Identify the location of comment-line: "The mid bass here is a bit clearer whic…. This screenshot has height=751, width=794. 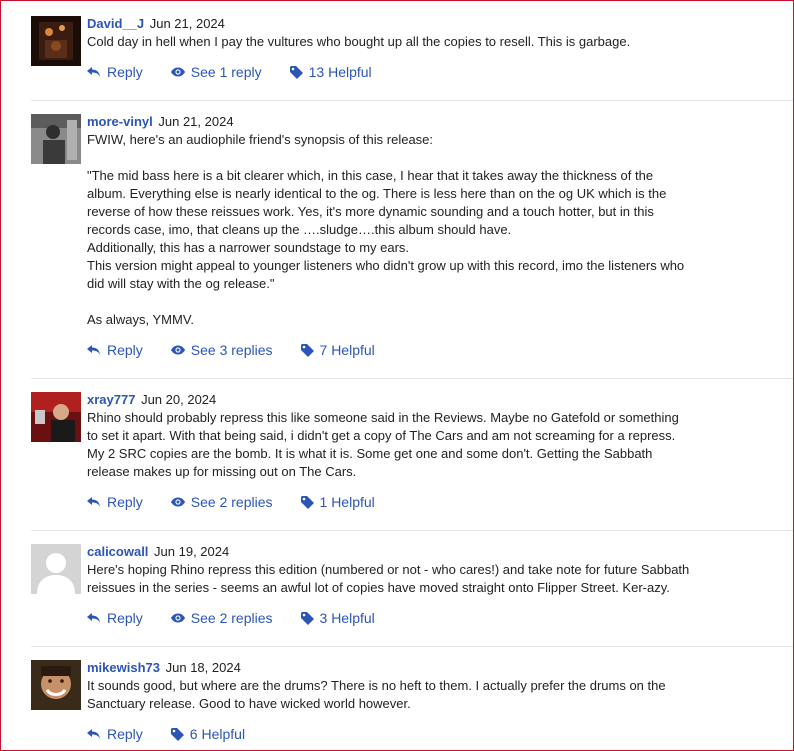
(370, 175).